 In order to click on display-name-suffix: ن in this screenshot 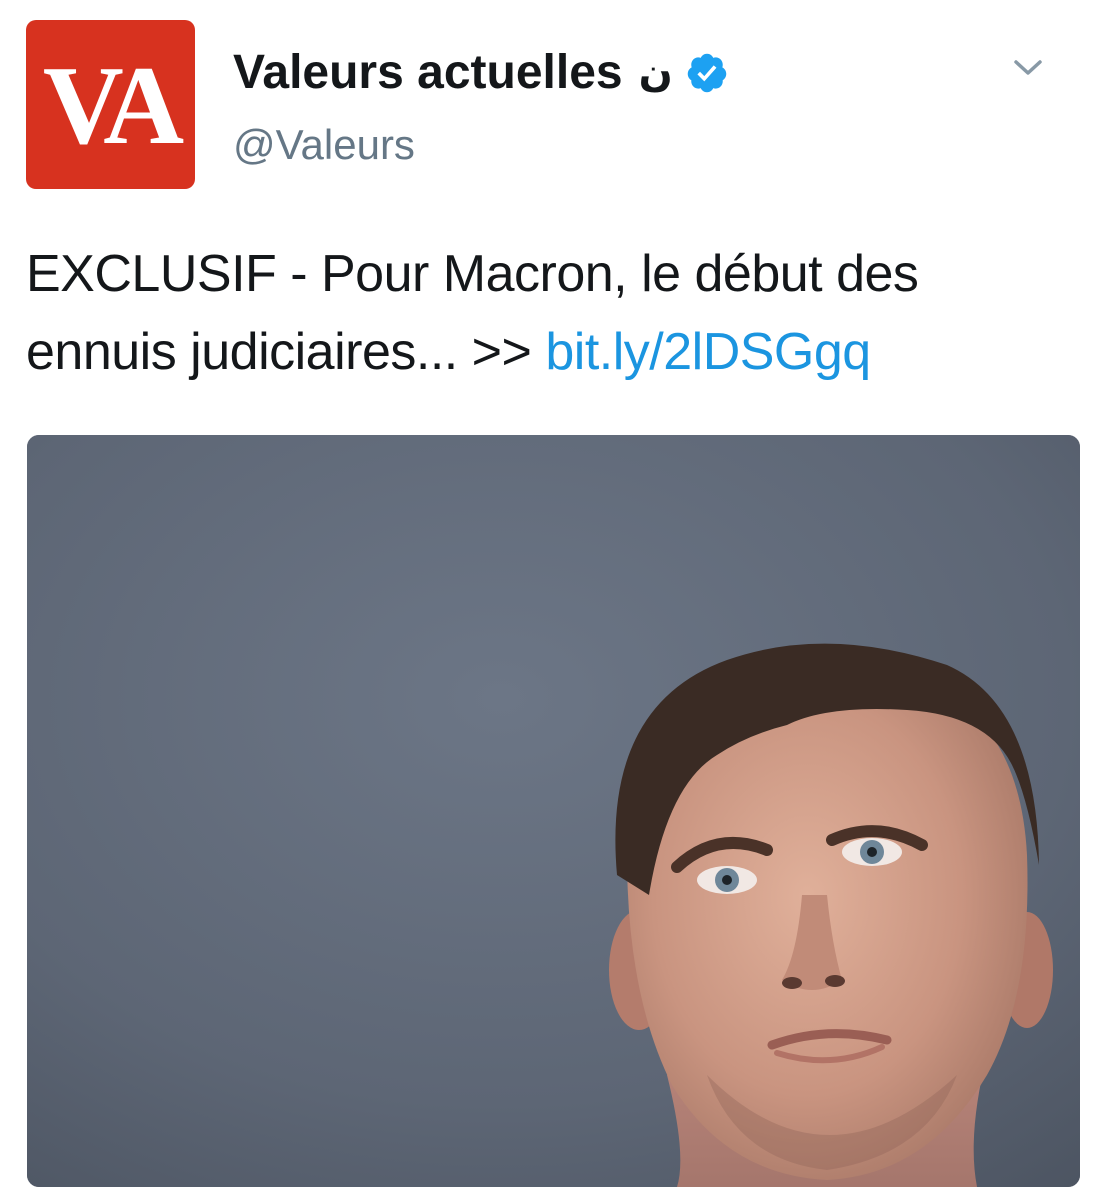, I will do `click(655, 73)`.